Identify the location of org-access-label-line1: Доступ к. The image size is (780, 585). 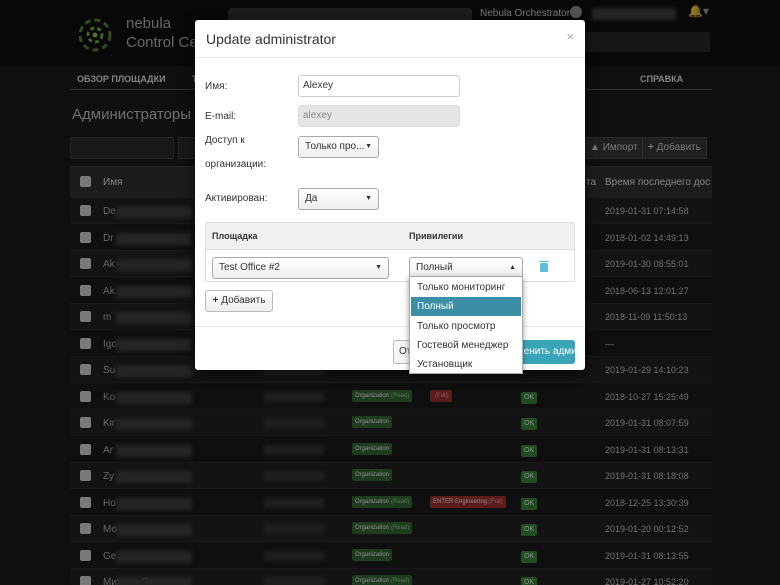
(225, 140).